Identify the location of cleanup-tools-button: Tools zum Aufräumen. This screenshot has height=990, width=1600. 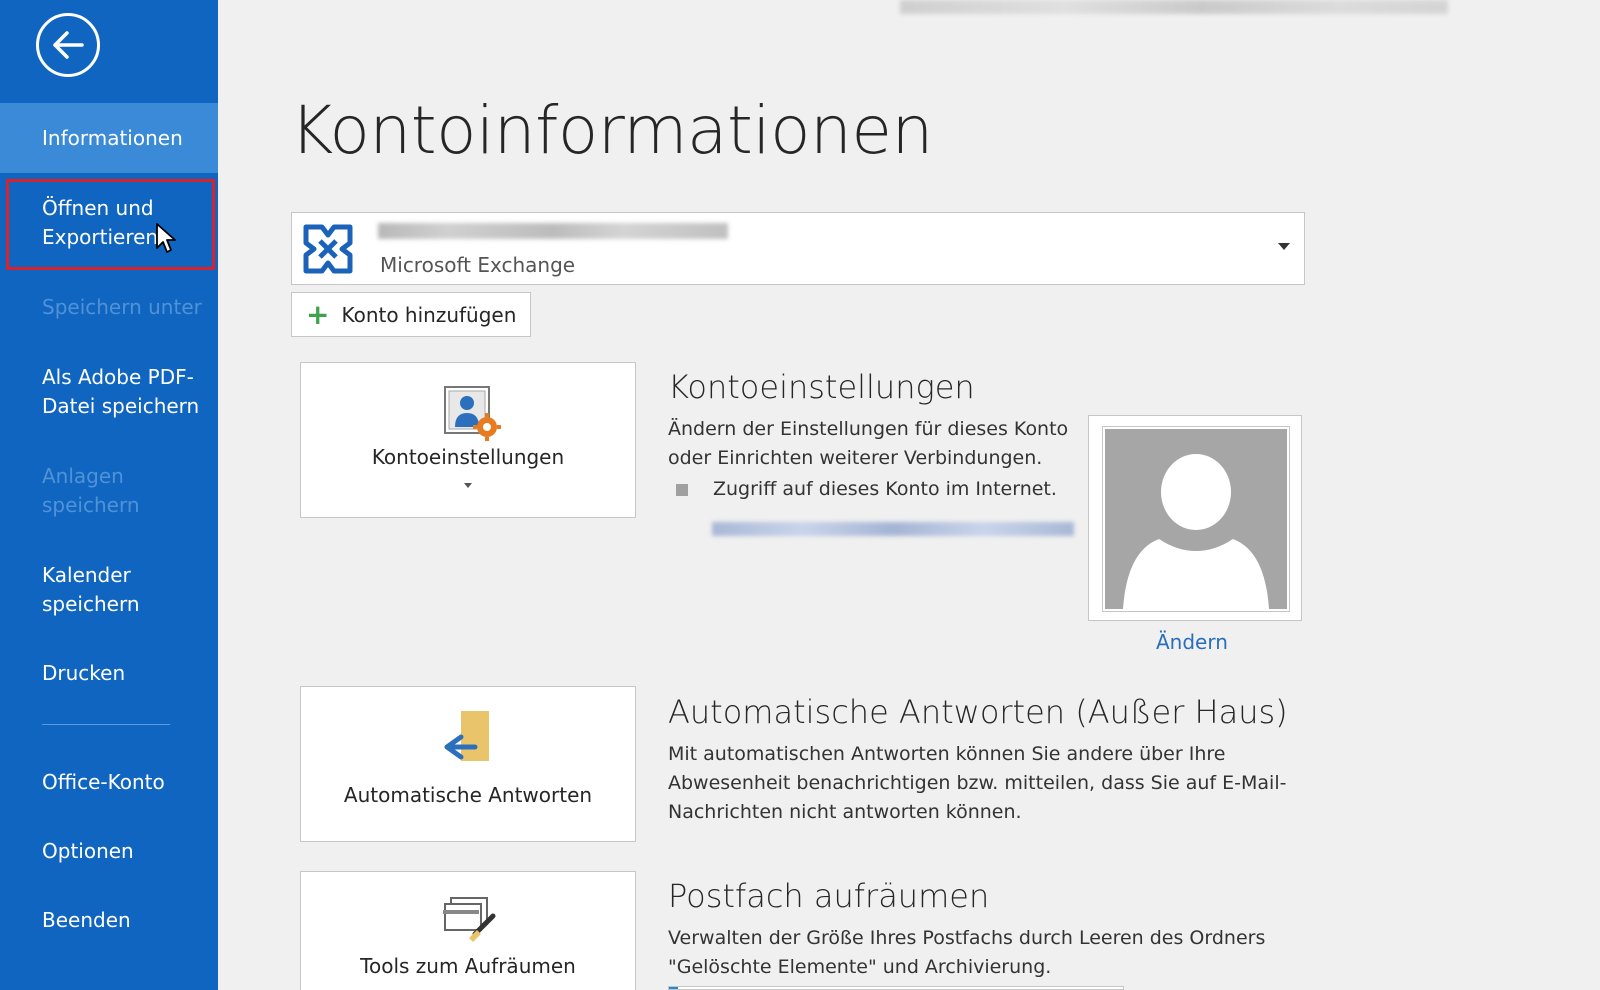
(468, 930).